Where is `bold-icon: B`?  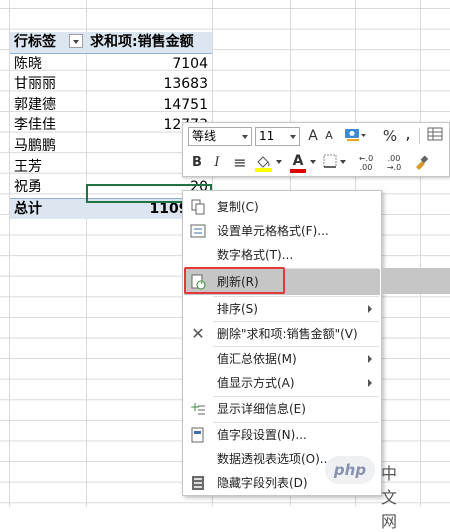 bold-icon: B is located at coordinates (197, 162).